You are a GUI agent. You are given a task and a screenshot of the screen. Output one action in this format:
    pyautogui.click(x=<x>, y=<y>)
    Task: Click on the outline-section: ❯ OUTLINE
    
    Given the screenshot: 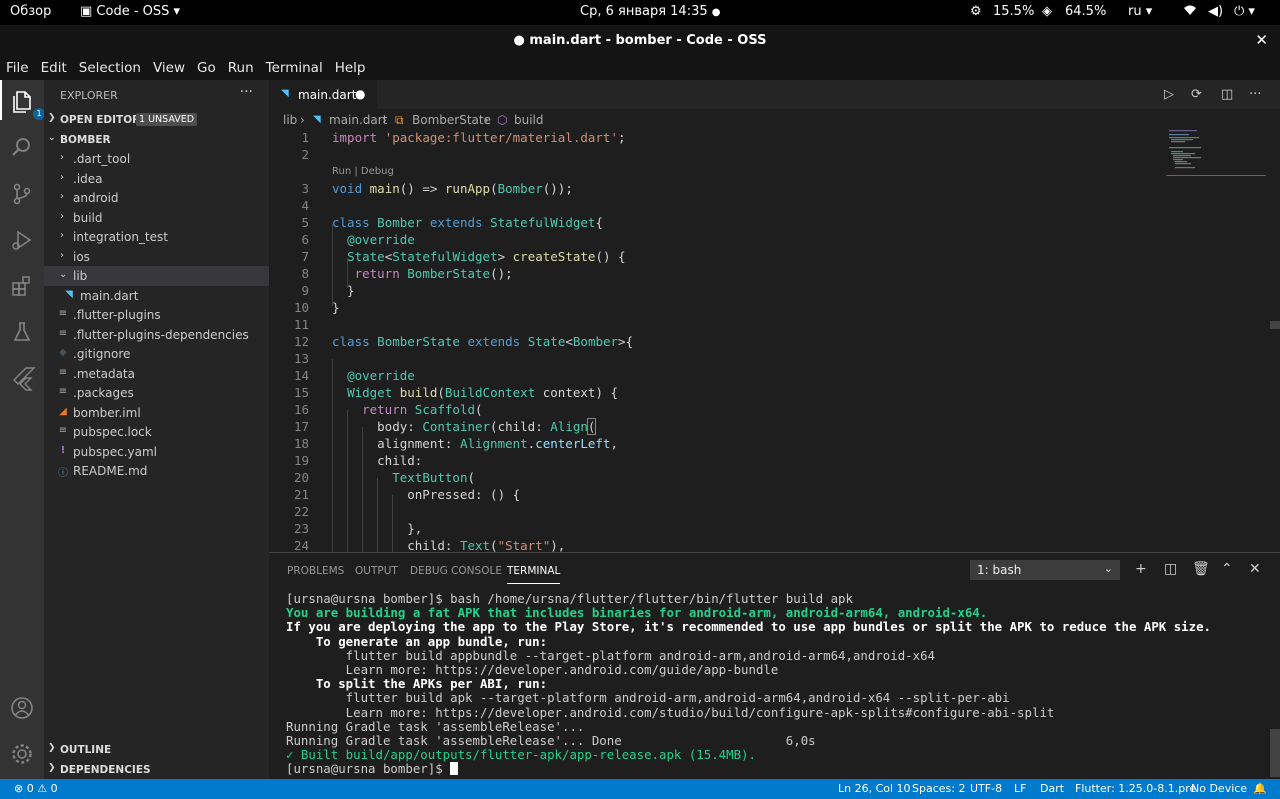 What is the action you would take?
    pyautogui.click(x=156, y=750)
    